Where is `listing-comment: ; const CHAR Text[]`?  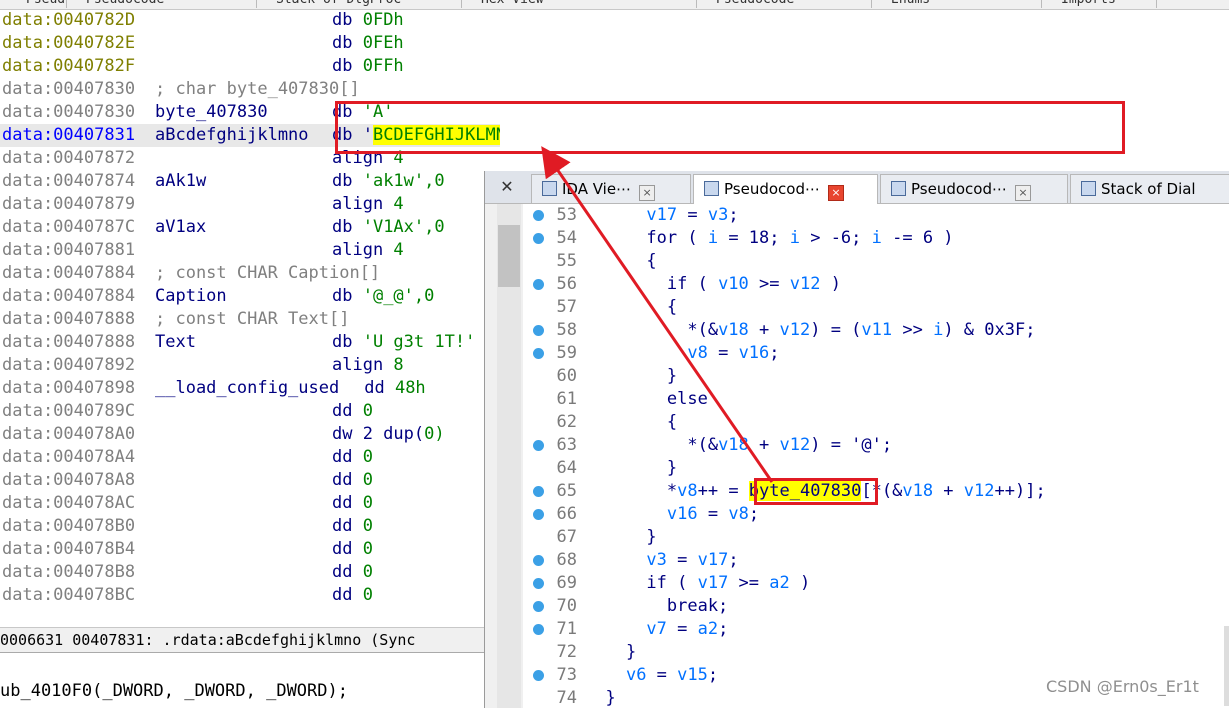
listing-comment: ; const CHAR Text[] is located at coordinates (252, 319).